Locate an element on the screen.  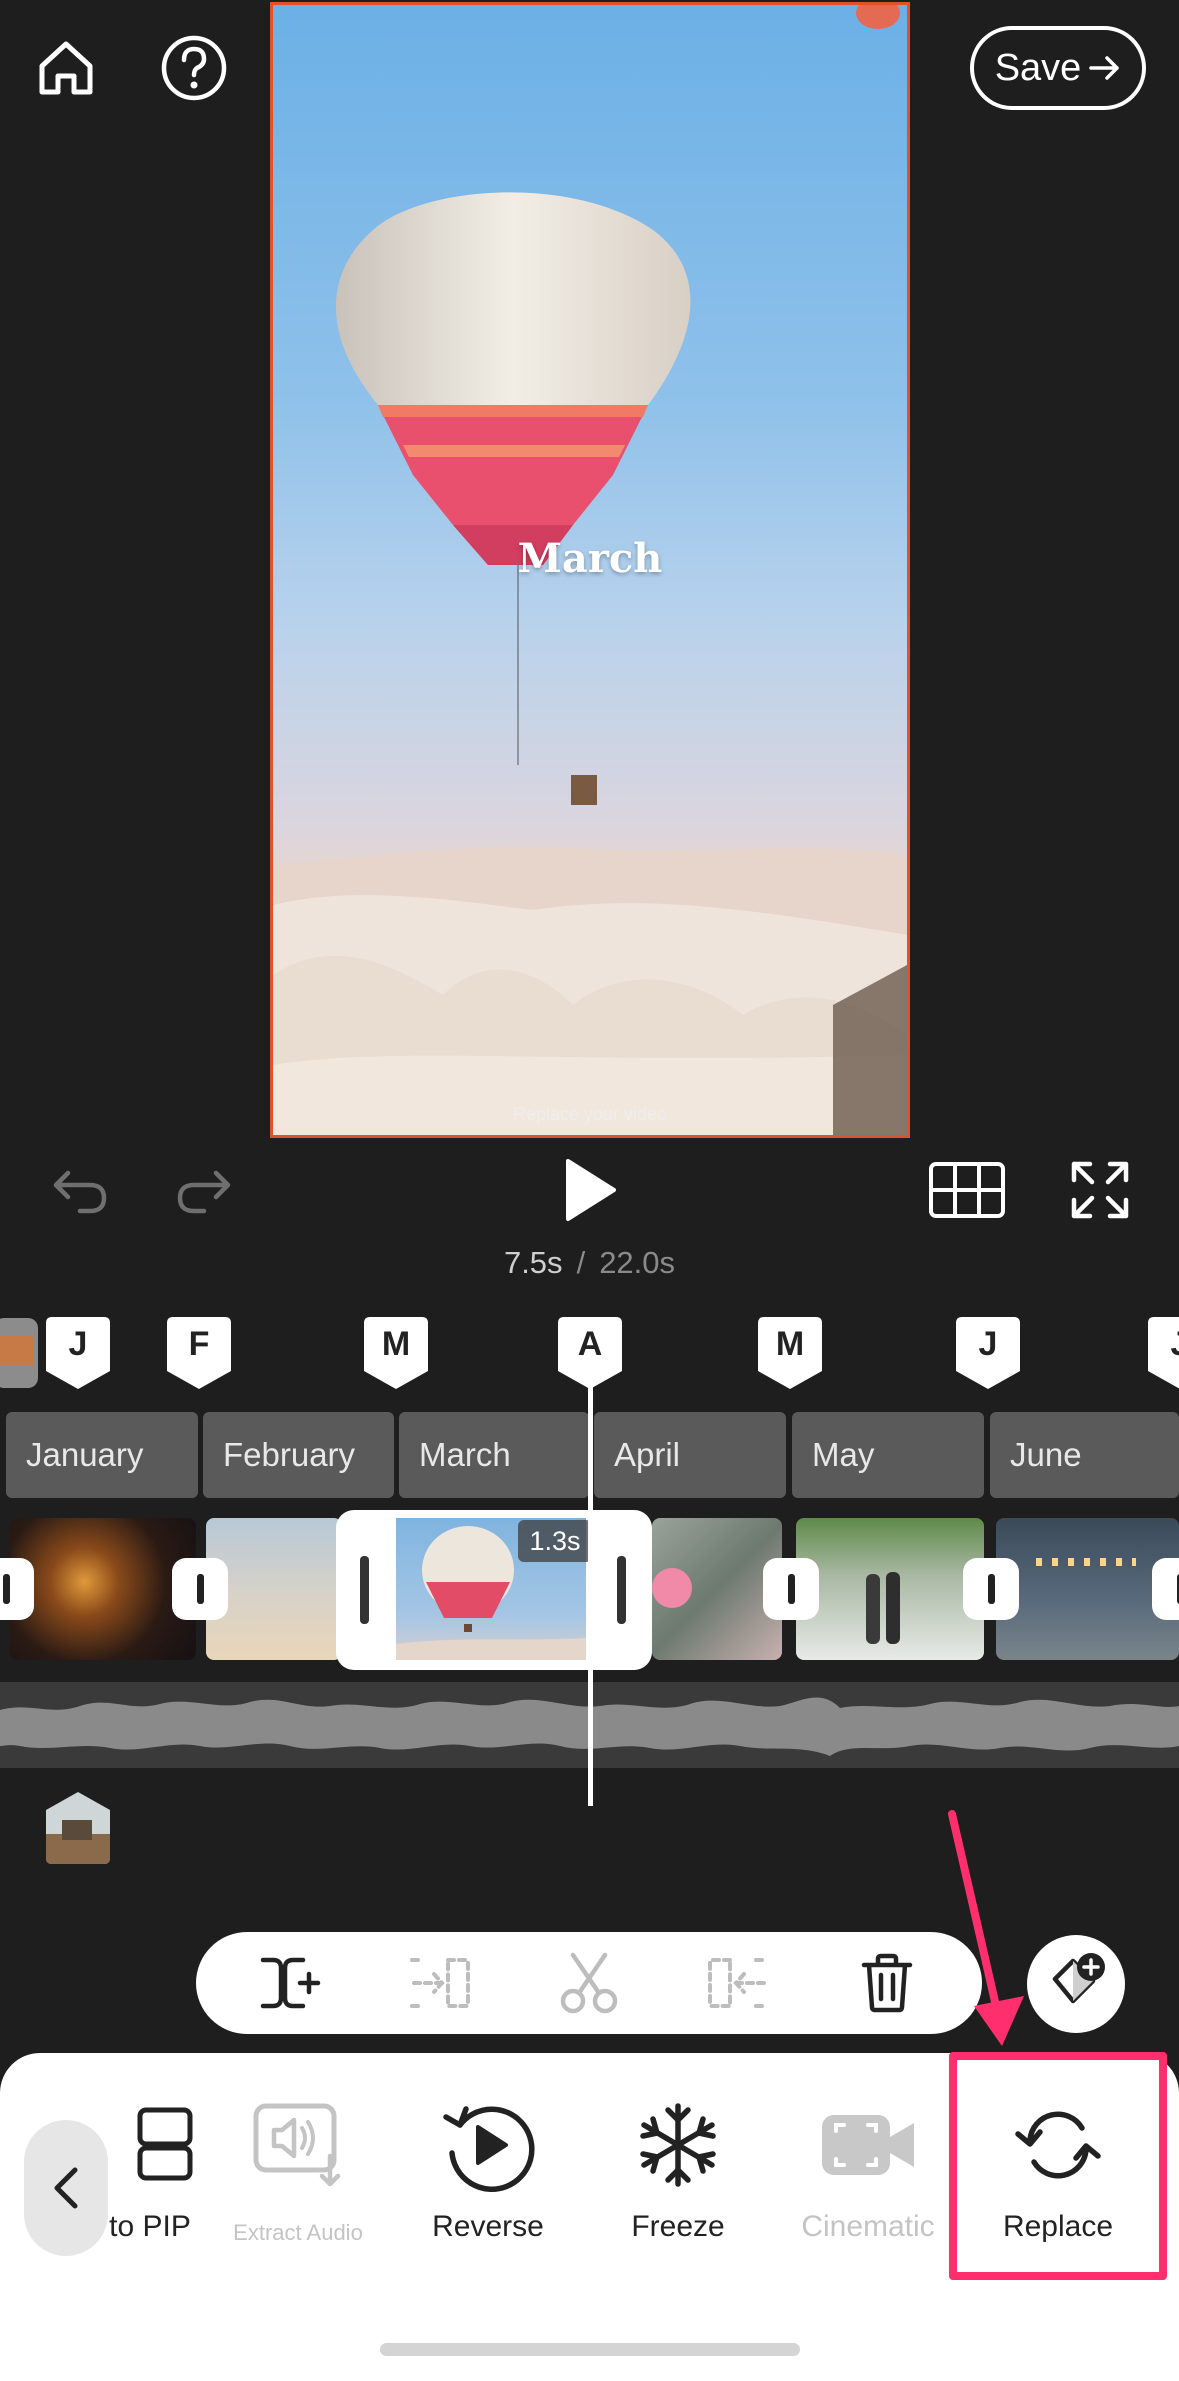
insert-clip-icon is located at coordinates (290, 1983).